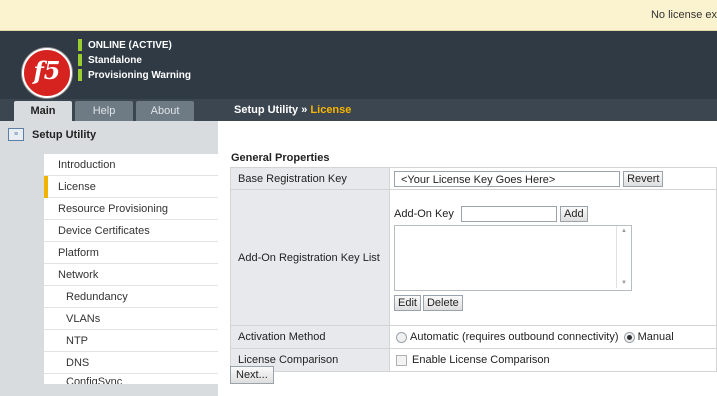 The image size is (717, 396). I want to click on enable-license-comparison-checkbox, so click(401, 360).